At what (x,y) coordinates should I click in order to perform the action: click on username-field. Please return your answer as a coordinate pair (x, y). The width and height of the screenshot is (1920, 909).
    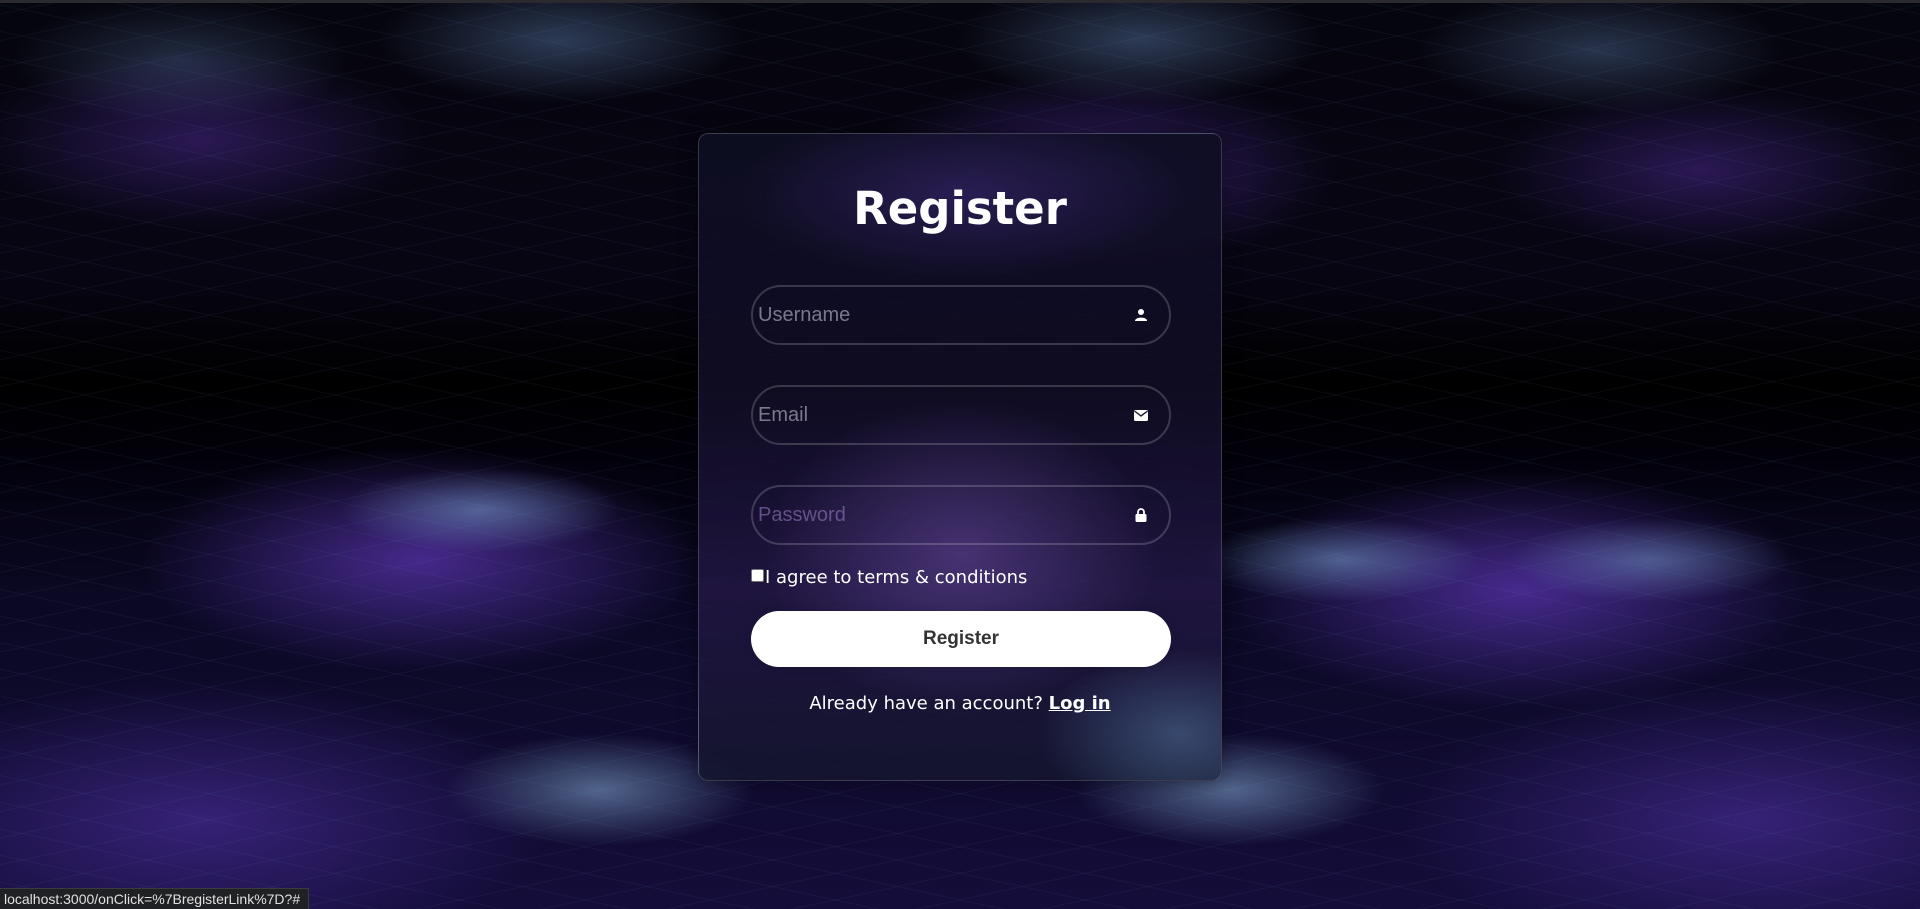
    Looking at the image, I should click on (961, 315).